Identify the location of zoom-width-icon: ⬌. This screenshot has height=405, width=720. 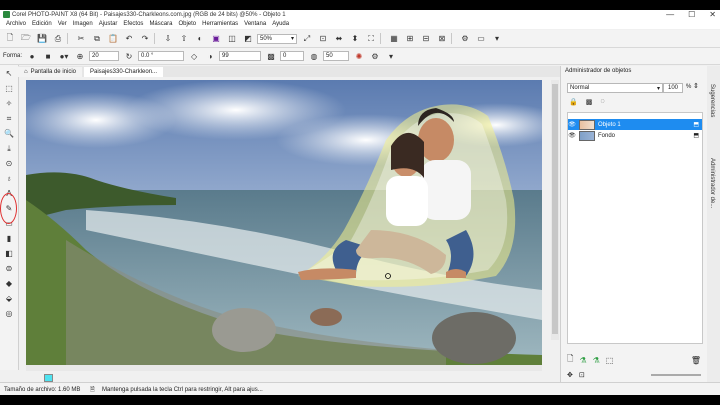
(339, 39).